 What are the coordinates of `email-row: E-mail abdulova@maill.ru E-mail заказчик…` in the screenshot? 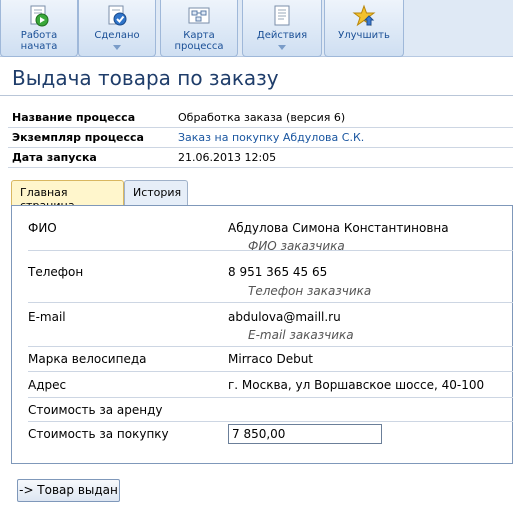 It's located at (270, 325).